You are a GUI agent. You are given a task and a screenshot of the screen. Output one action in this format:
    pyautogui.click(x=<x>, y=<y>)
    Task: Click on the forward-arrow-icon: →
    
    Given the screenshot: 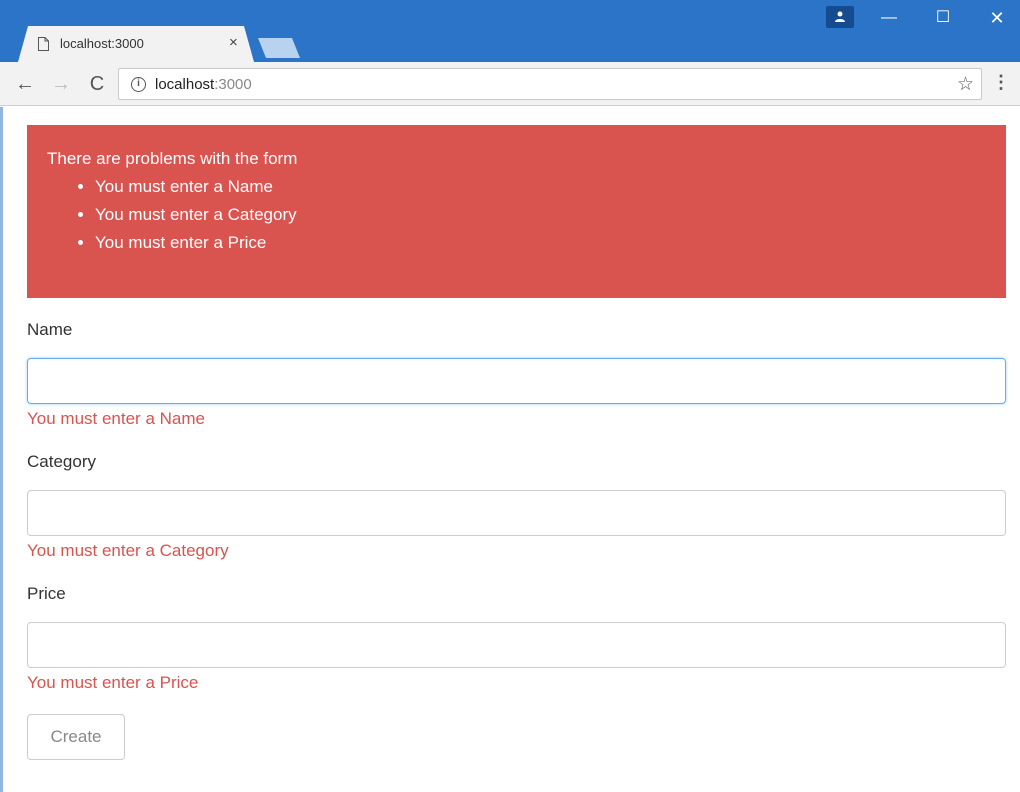 What is the action you would take?
    pyautogui.click(x=61, y=84)
    